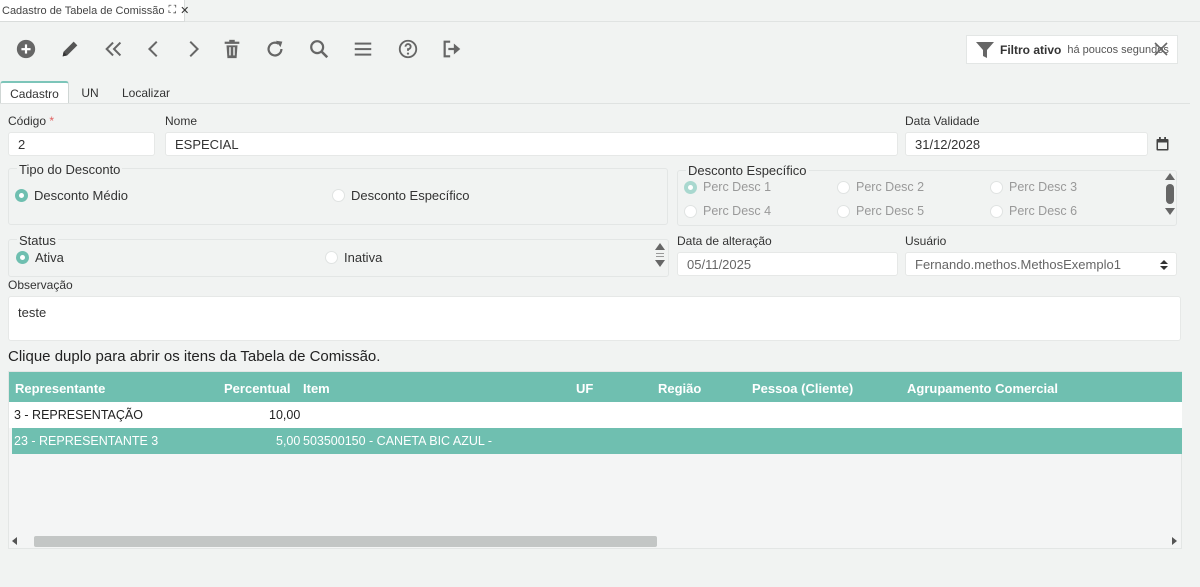 The height and width of the screenshot is (587, 1200). I want to click on radio-inativa: Inativa, so click(353, 257).